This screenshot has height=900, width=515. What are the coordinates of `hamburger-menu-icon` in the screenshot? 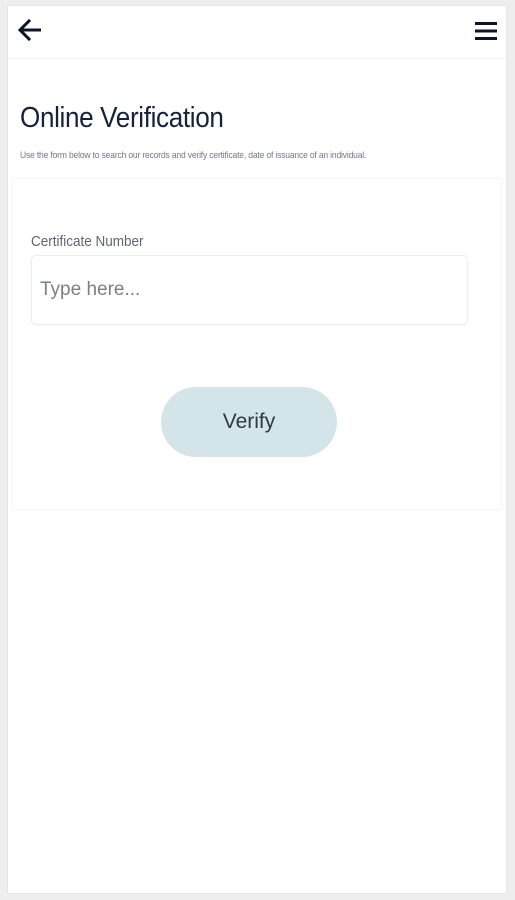 It's located at (486, 31).